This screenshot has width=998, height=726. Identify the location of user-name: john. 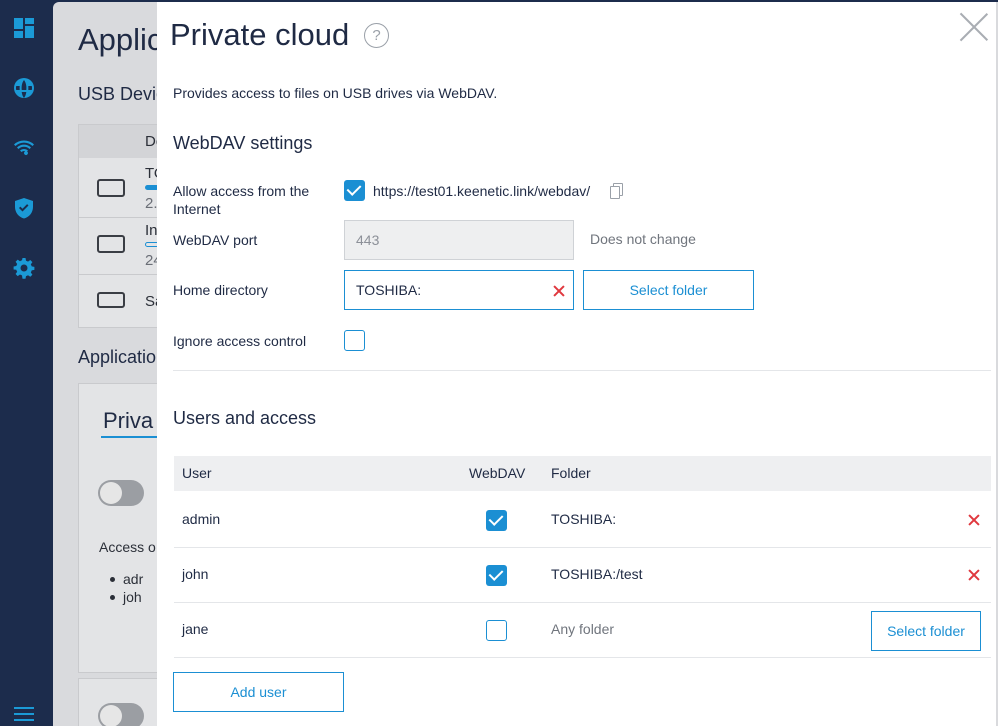
(195, 574).